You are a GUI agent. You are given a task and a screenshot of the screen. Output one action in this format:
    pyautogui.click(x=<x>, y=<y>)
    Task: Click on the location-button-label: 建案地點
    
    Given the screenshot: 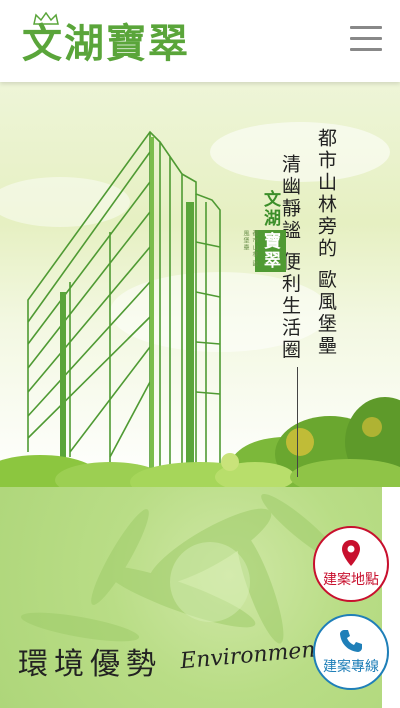 What is the action you would take?
    pyautogui.click(x=351, y=580)
    